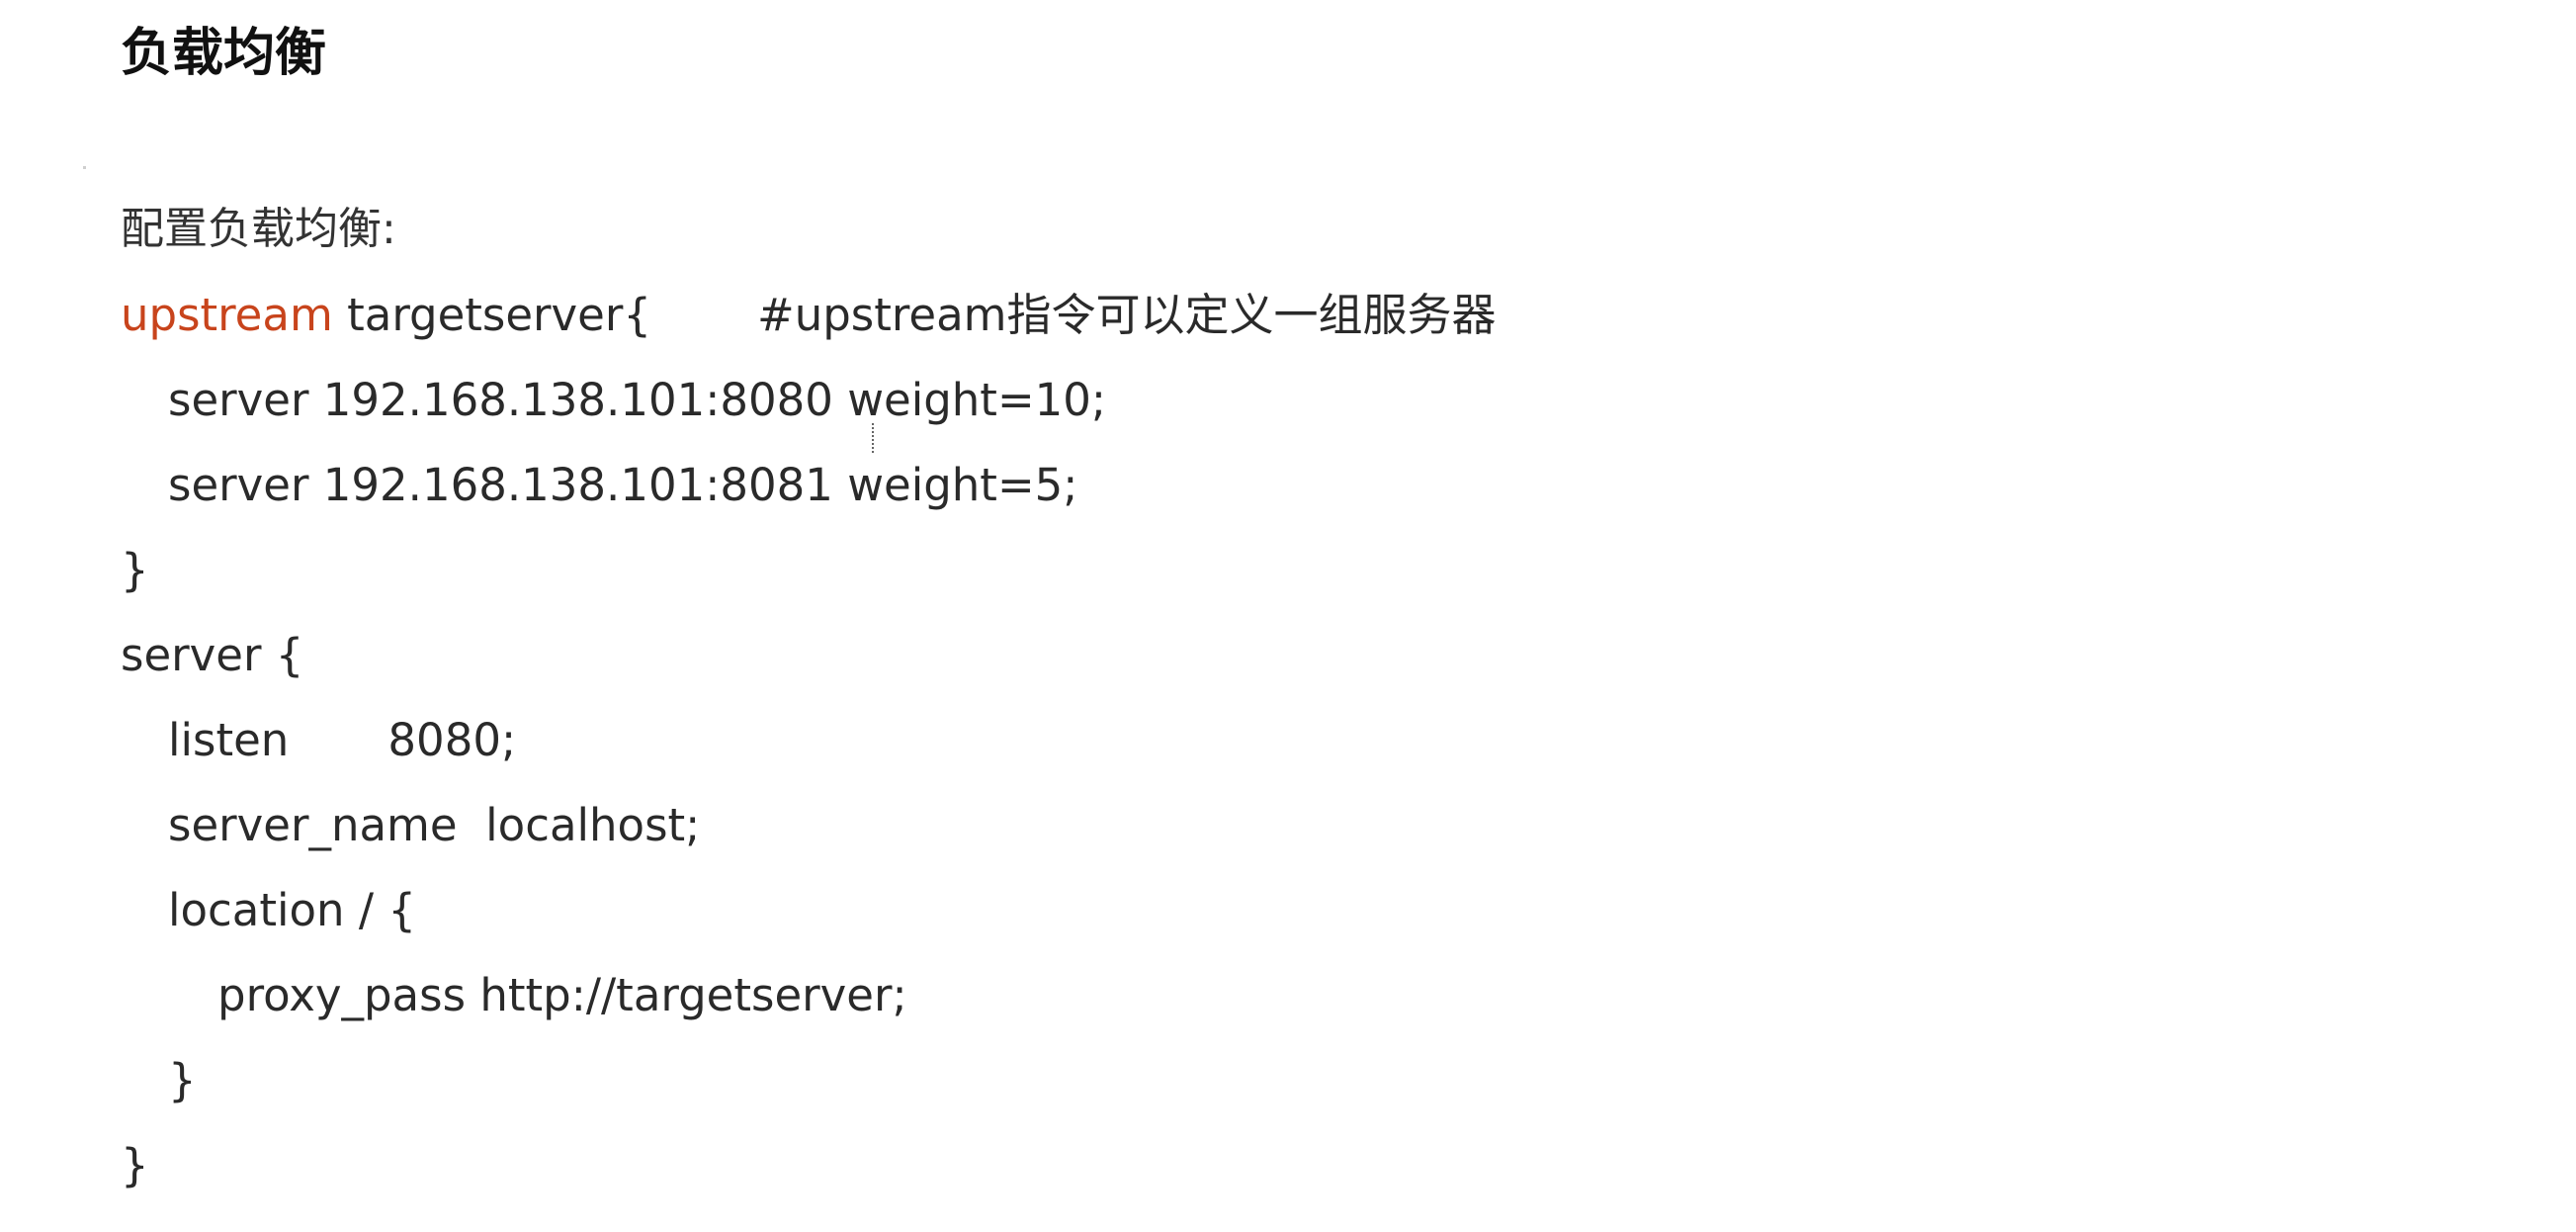 Image resolution: width=2576 pixels, height=1232 pixels. I want to click on page-title: 负载均衡, so click(224, 54).